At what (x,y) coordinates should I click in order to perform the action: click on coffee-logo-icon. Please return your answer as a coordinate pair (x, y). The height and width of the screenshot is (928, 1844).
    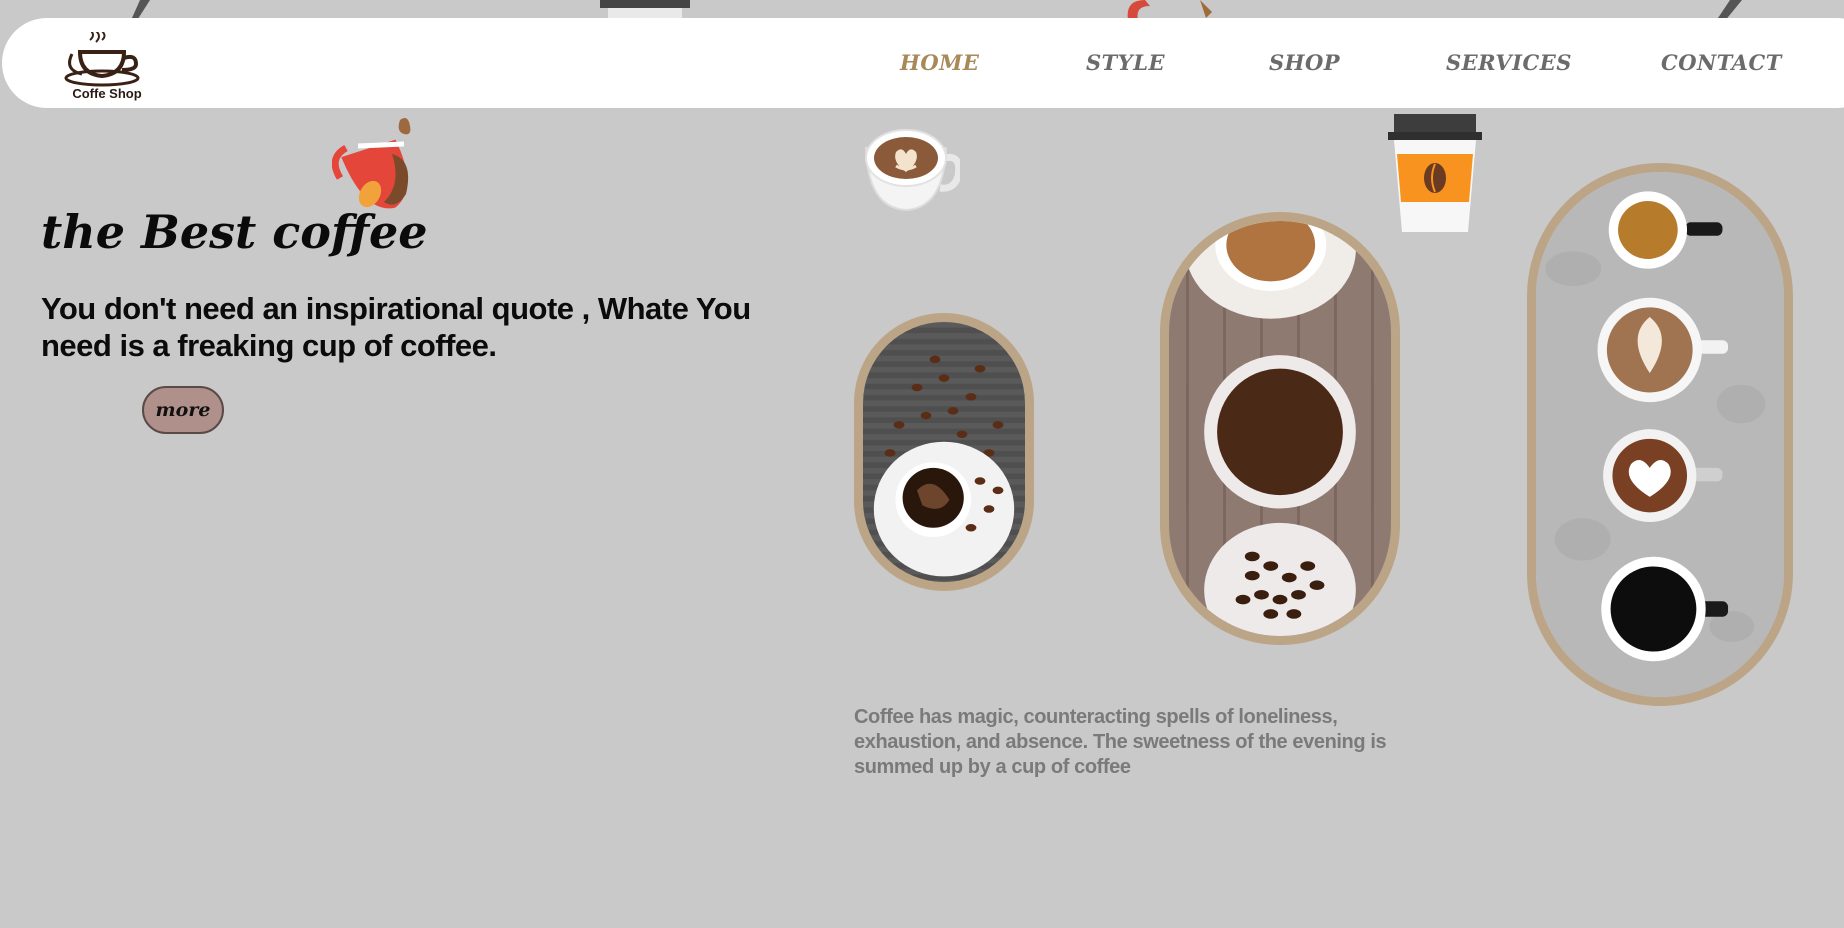
    Looking at the image, I should click on (102, 58).